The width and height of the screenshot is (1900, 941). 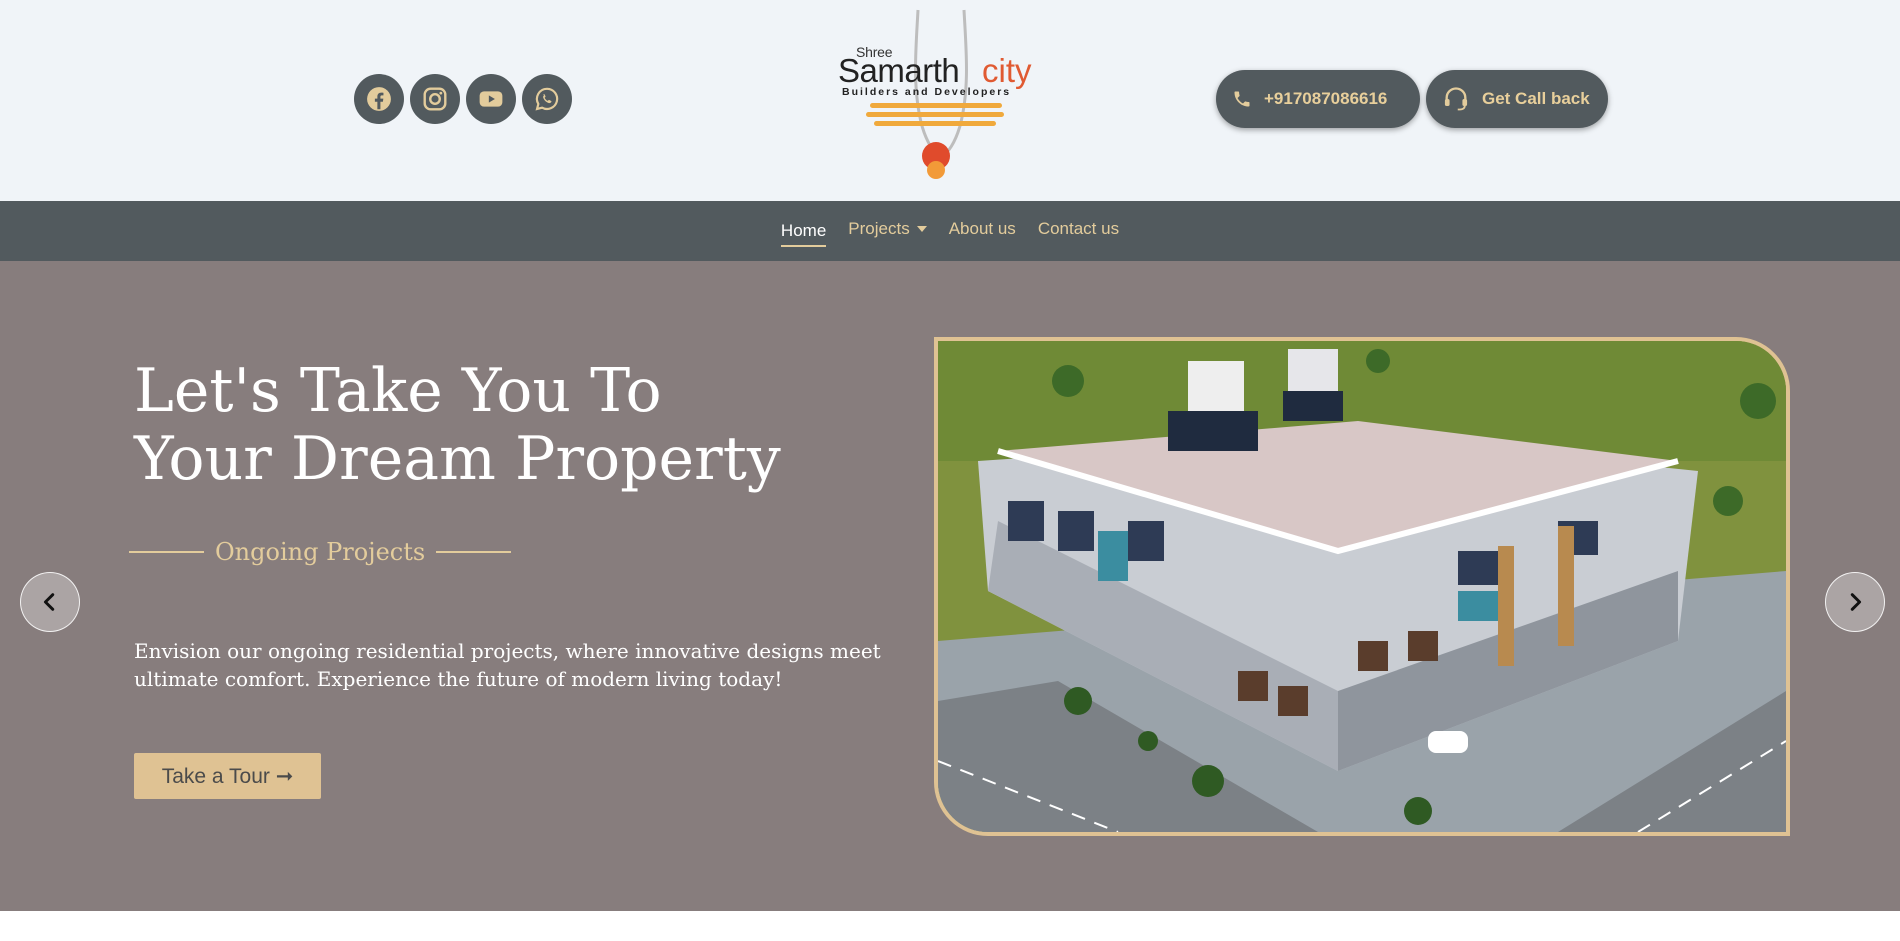 I want to click on logo-name: Samarth, so click(x=899, y=70).